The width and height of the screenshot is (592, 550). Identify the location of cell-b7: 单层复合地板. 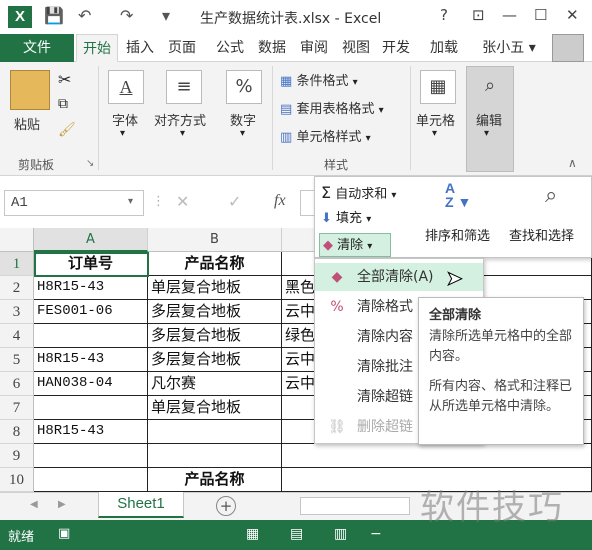
(215, 408).